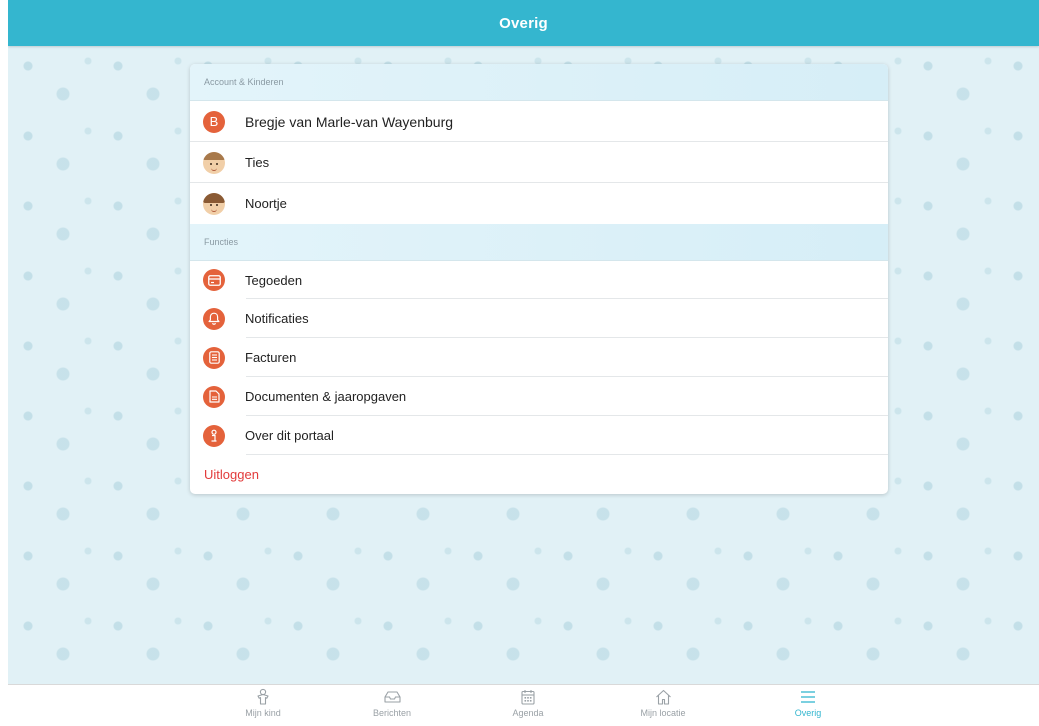 This screenshot has width=1039, height=726. Describe the element at coordinates (808, 707) in the screenshot. I see `tab-overig: Overig` at that location.